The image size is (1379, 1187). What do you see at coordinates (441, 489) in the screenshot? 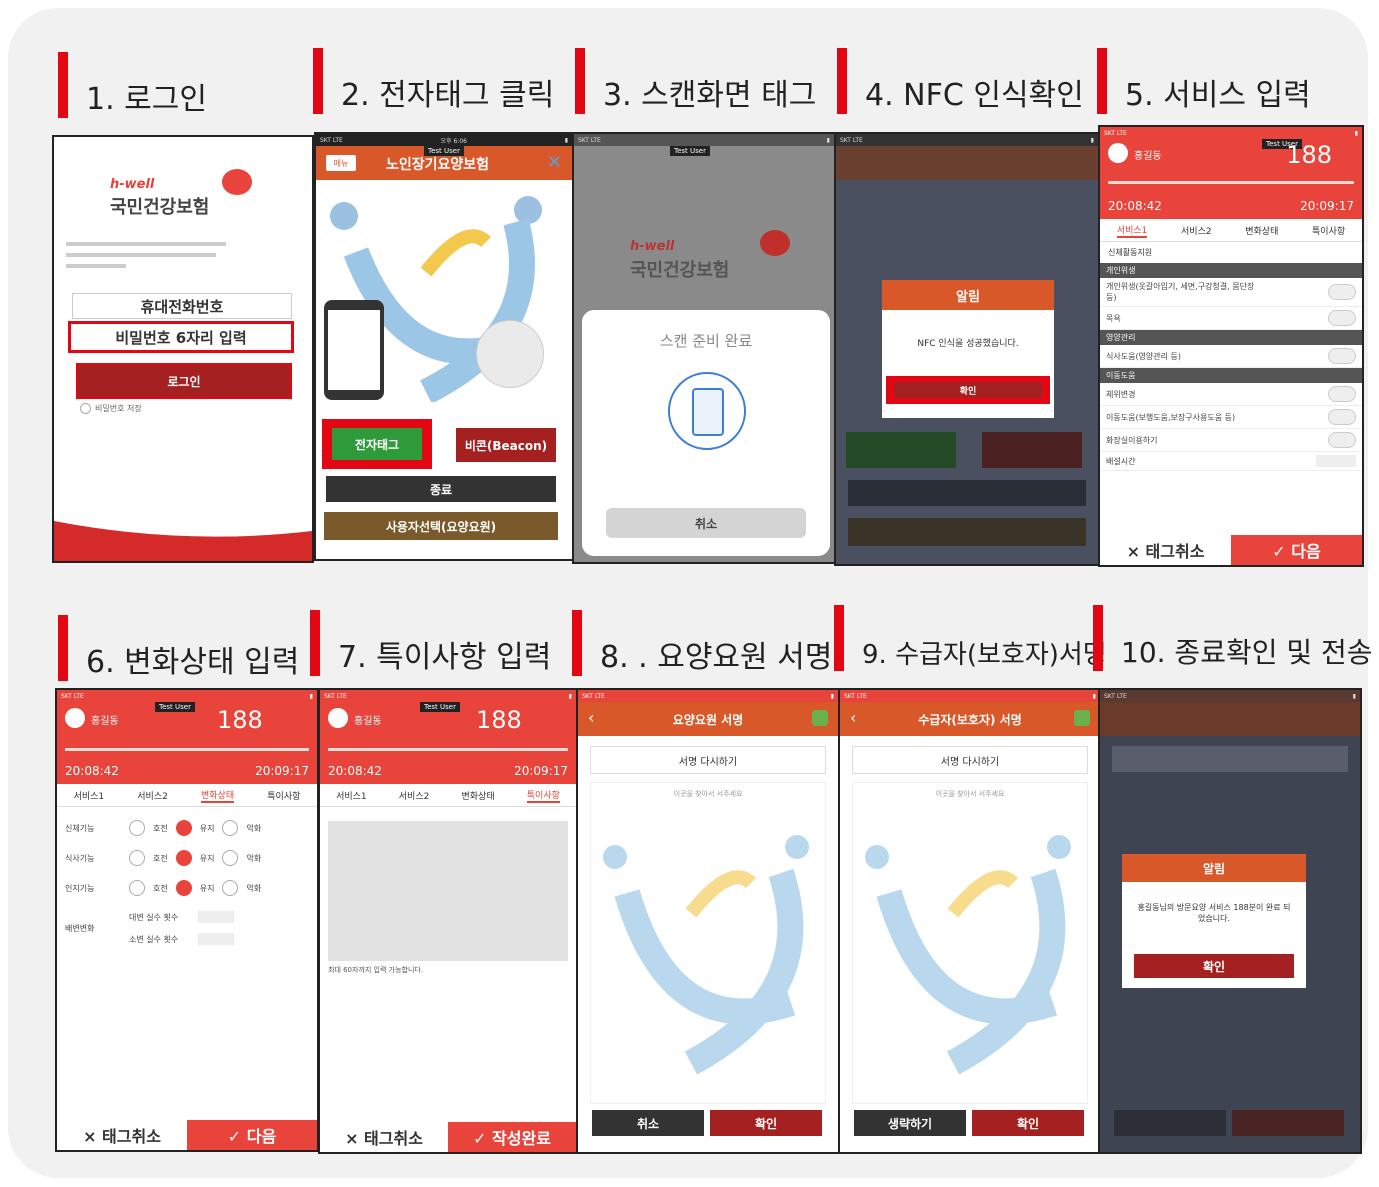
I see `exit-button: 종료` at bounding box center [441, 489].